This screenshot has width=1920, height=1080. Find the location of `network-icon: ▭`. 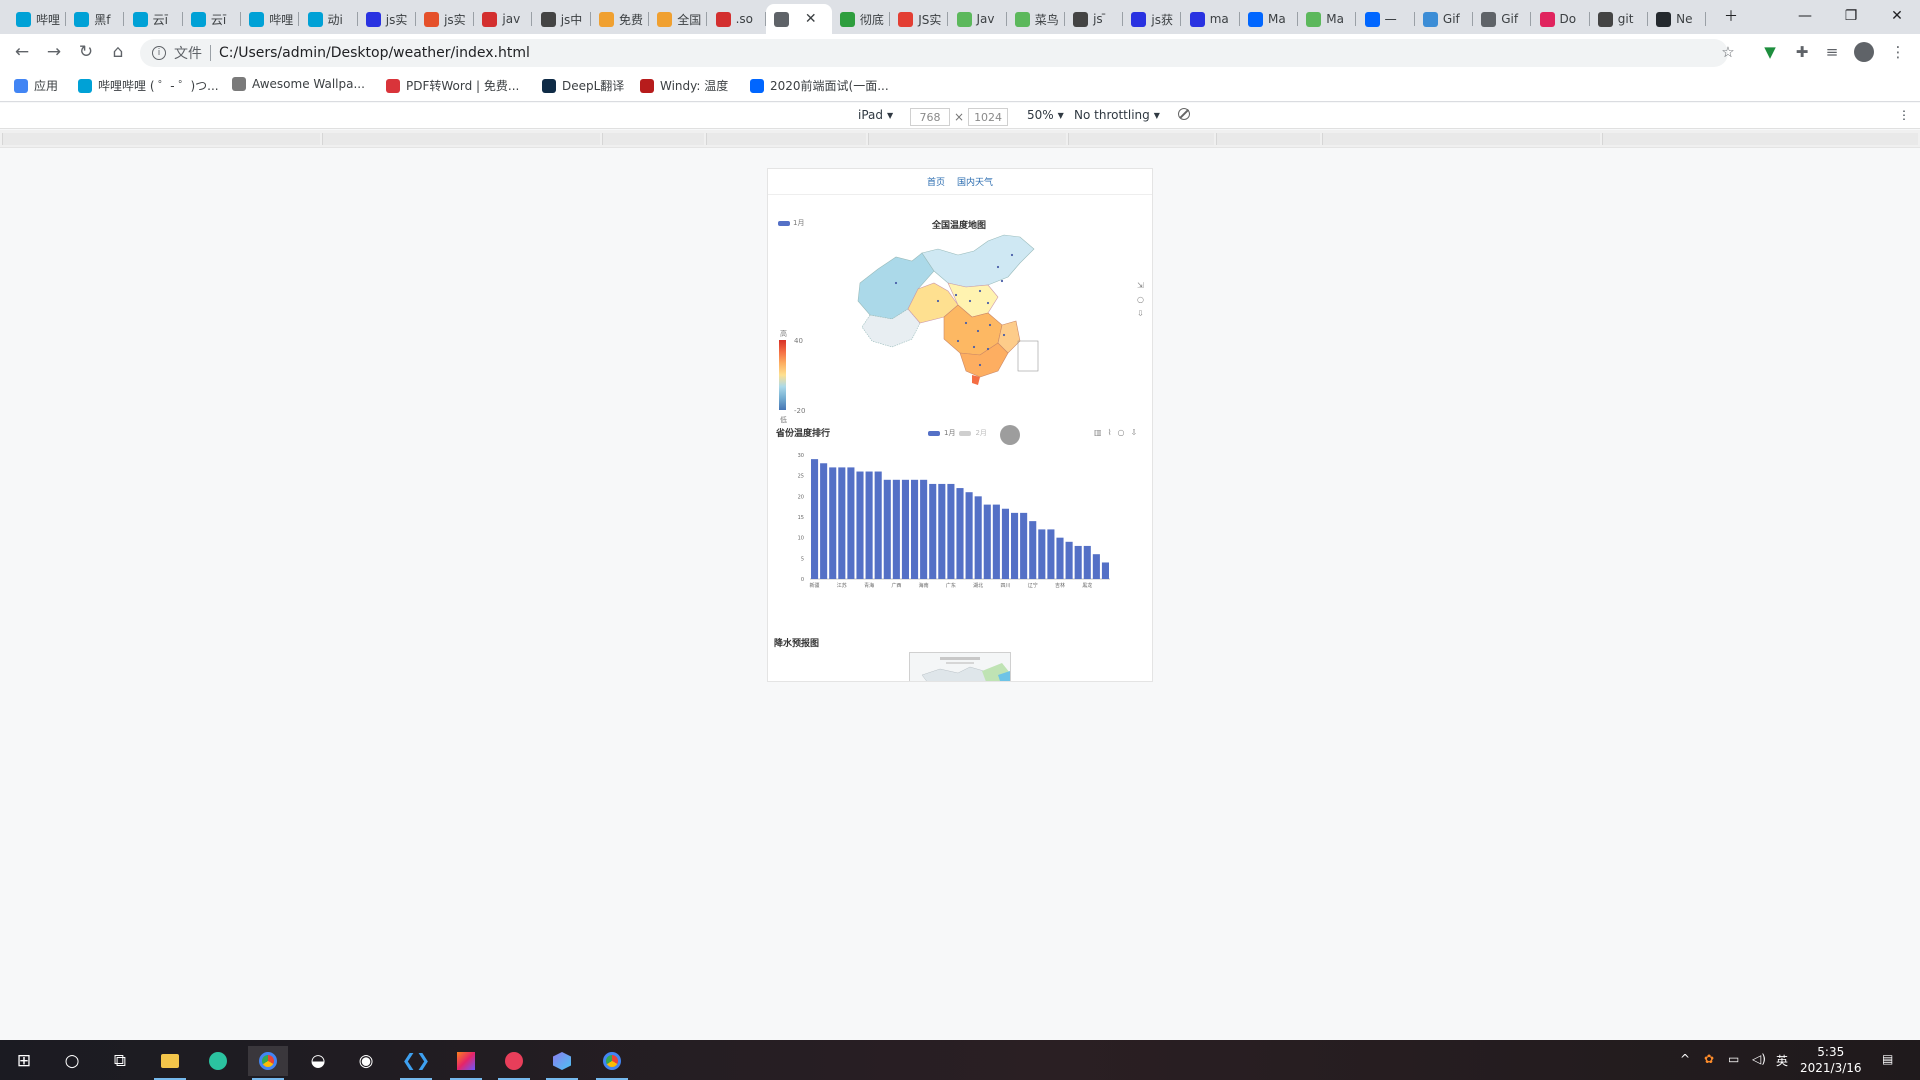

network-icon: ▭ is located at coordinates (1733, 1059).